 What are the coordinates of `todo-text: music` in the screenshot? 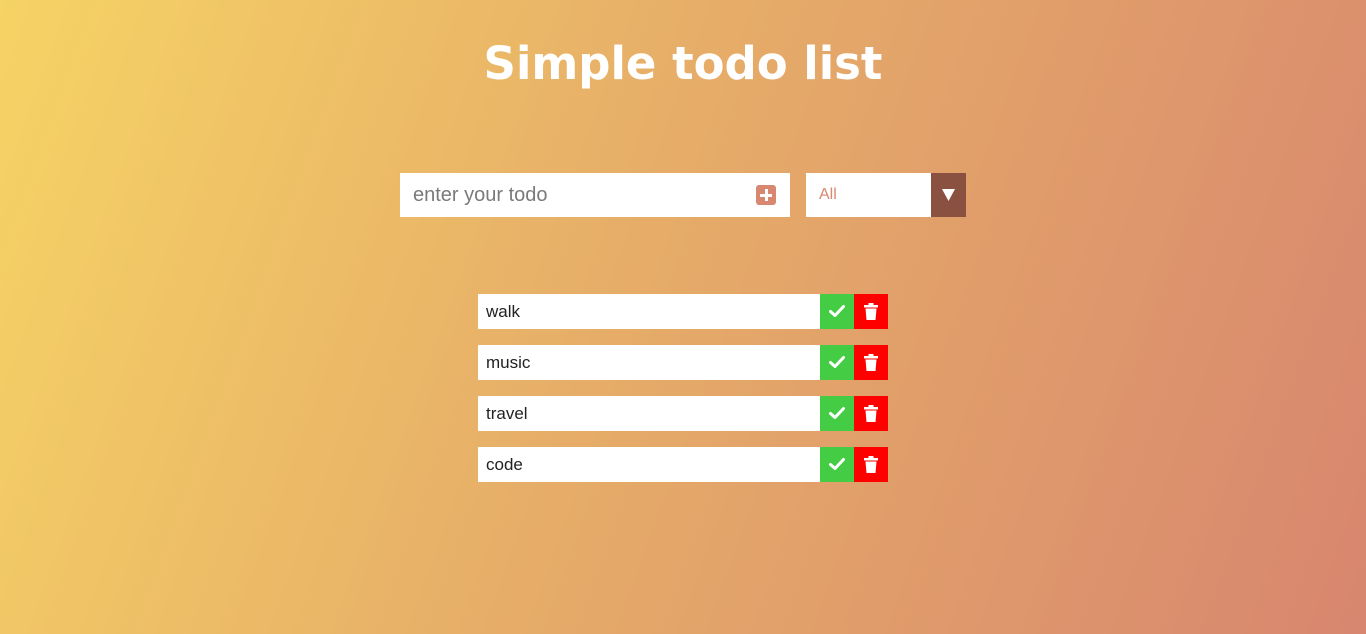 It's located at (508, 362).